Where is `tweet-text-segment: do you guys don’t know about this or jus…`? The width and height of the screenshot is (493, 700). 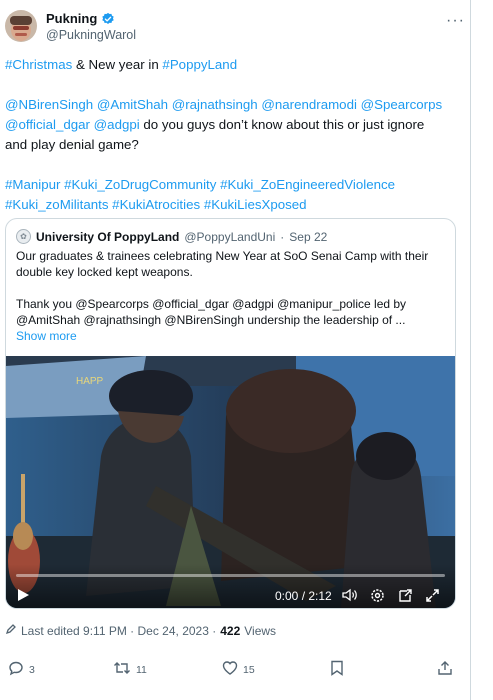 tweet-text-segment: do you guys don’t know about this or jus… is located at coordinates (282, 124).